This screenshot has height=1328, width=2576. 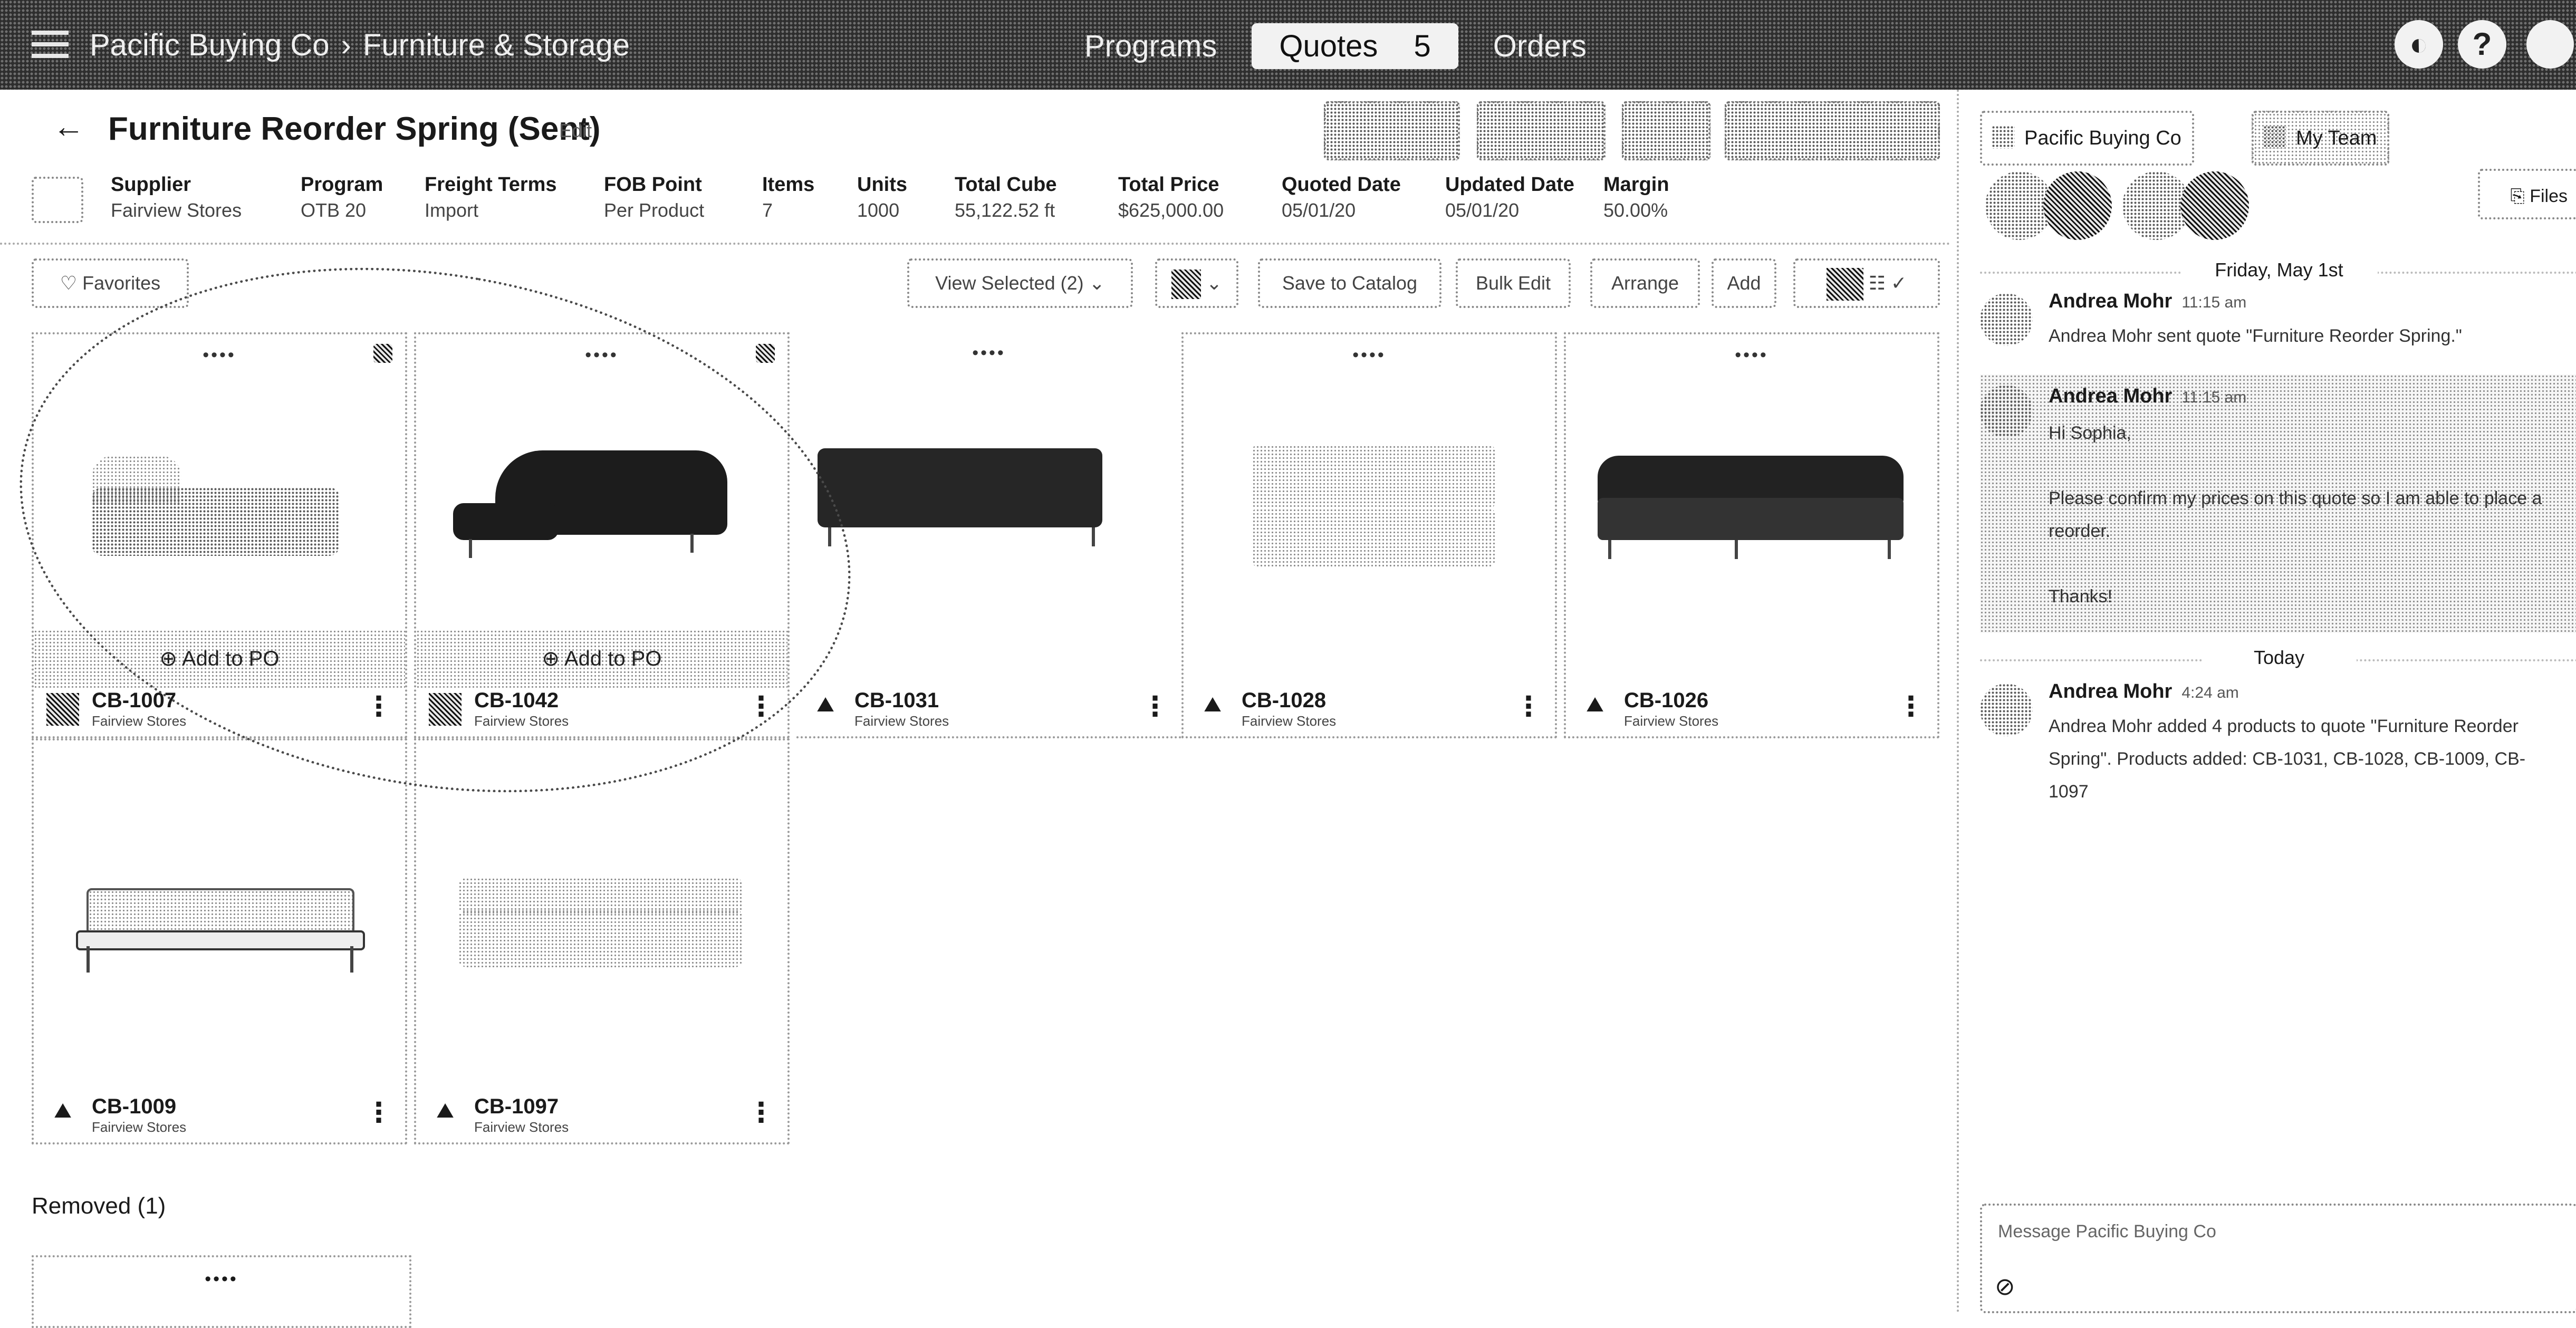 I want to click on nav-quotes-badge: 5, so click(x=1423, y=46).